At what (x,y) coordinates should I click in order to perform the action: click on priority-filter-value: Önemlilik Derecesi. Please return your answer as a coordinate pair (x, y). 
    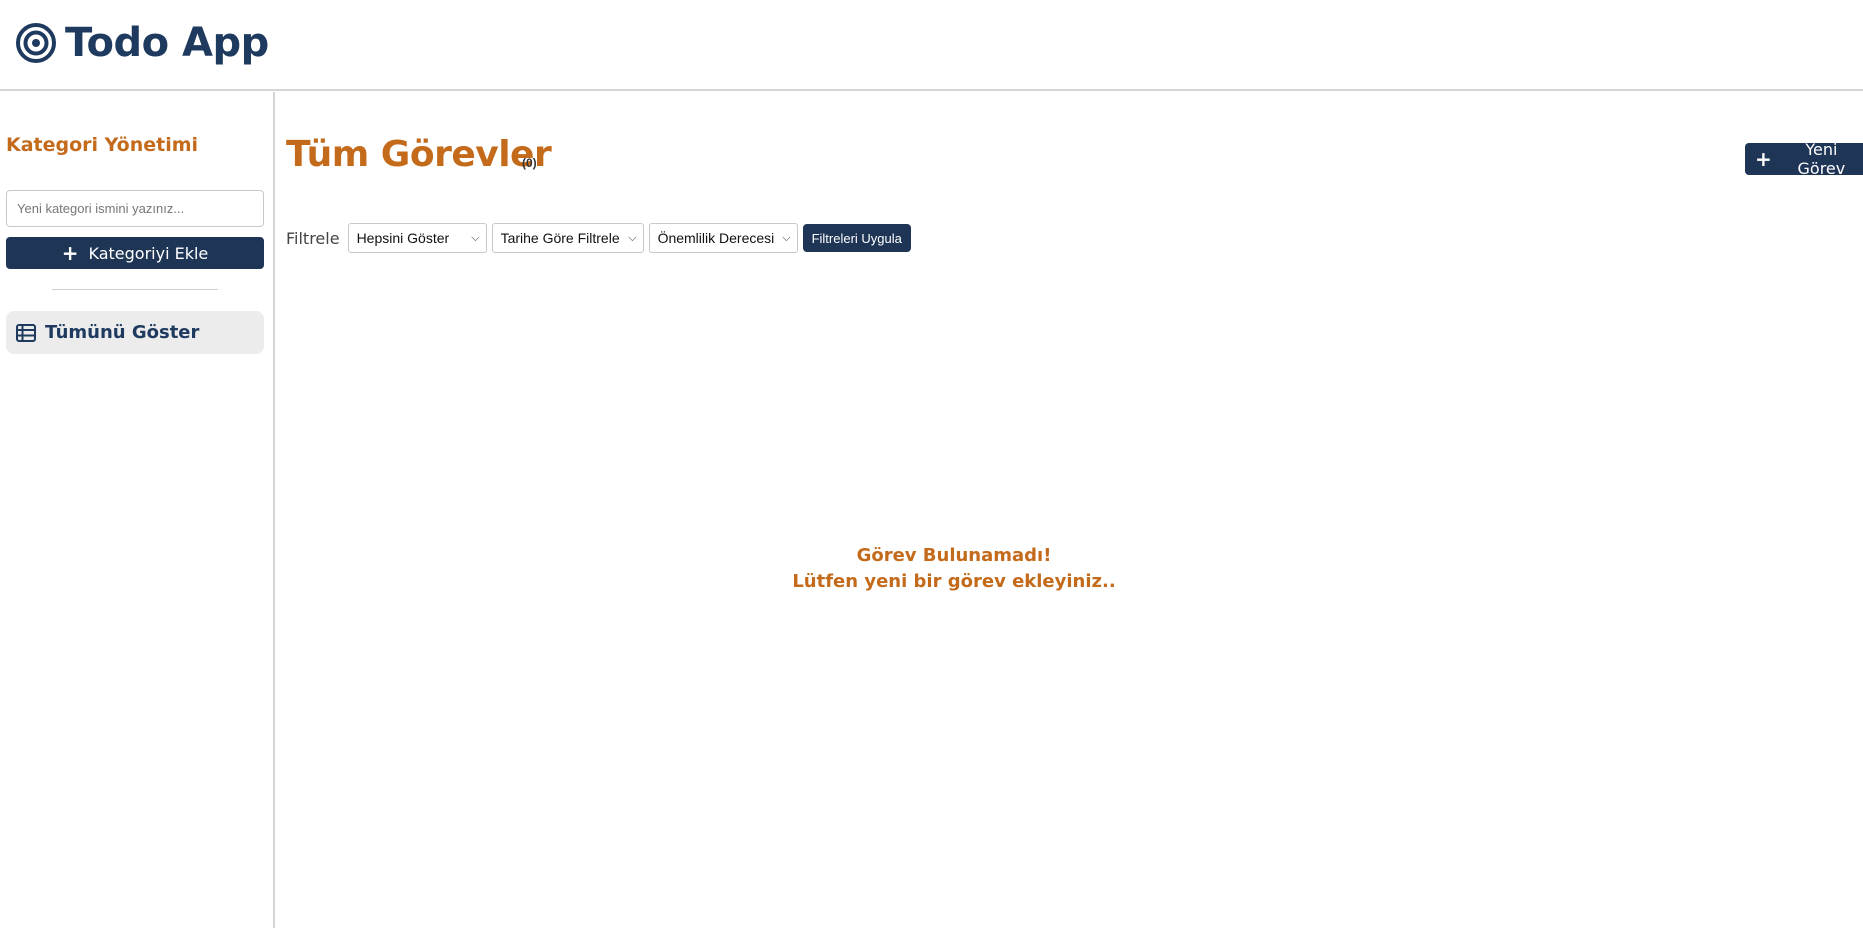
    Looking at the image, I should click on (716, 238).